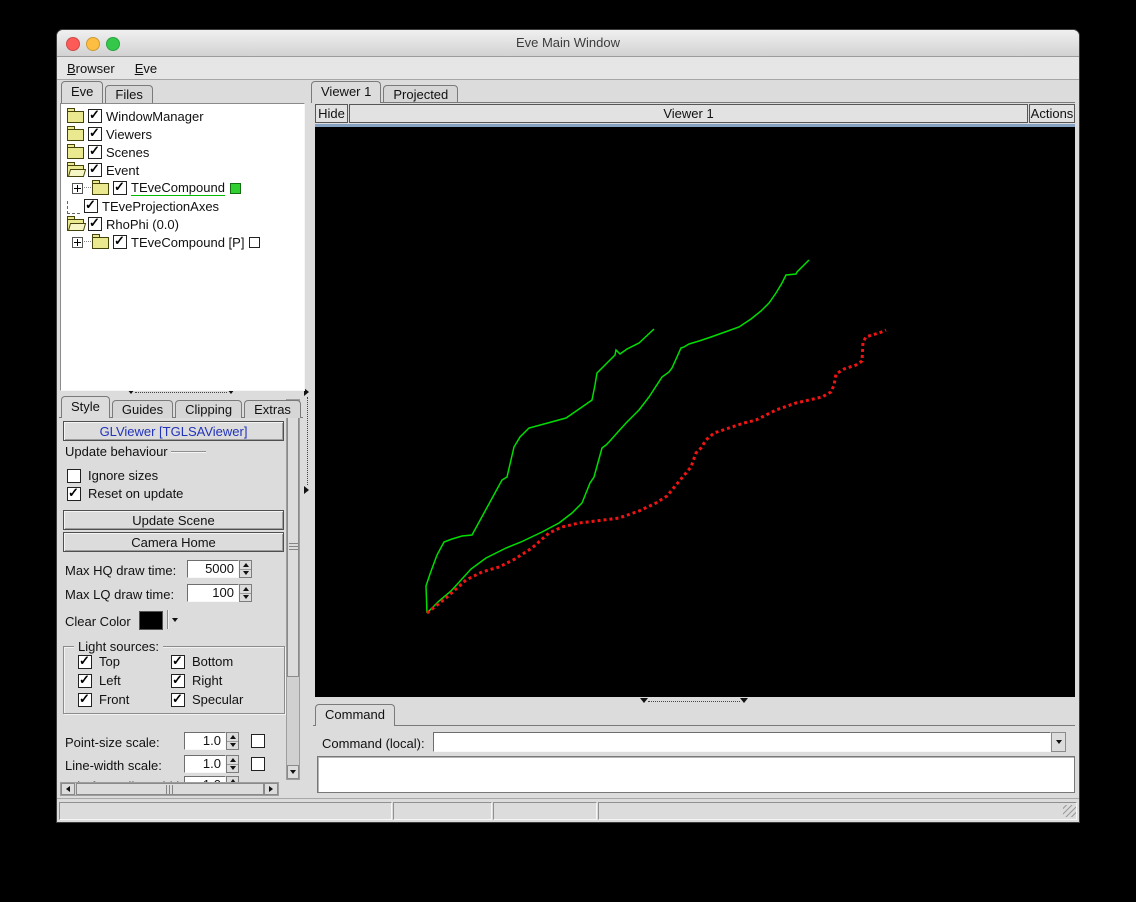 The height and width of the screenshot is (902, 1136). Describe the element at coordinates (205, 741) in the screenshot. I see `point-size-input: 1.0` at that location.